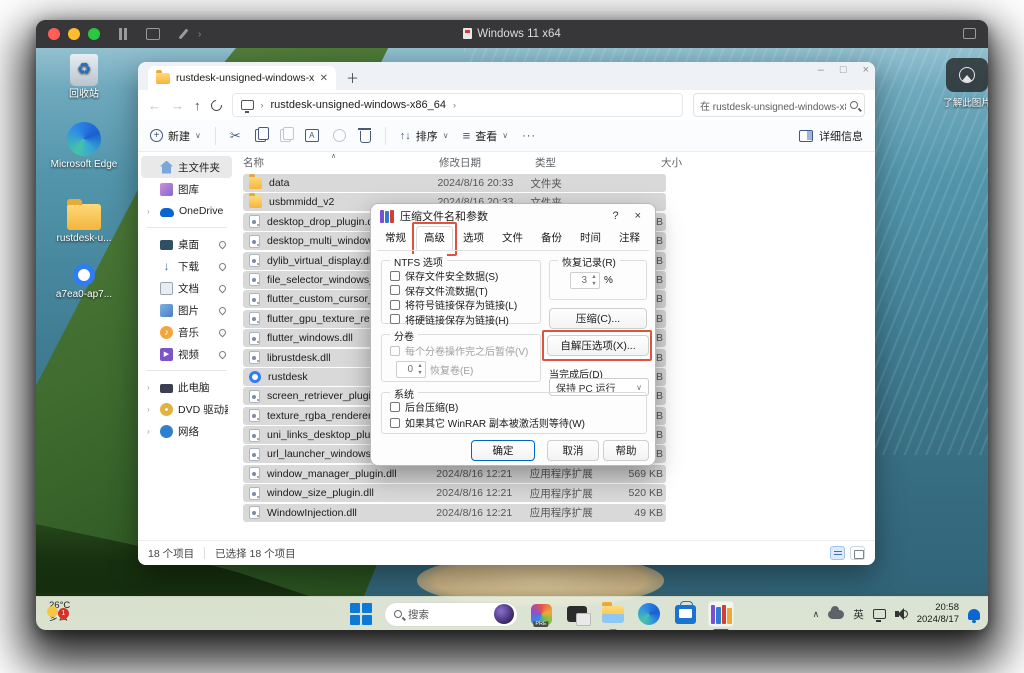 The height and width of the screenshot is (673, 1024). I want to click on sidebar-item-desktop: 桌面, so click(186, 244).